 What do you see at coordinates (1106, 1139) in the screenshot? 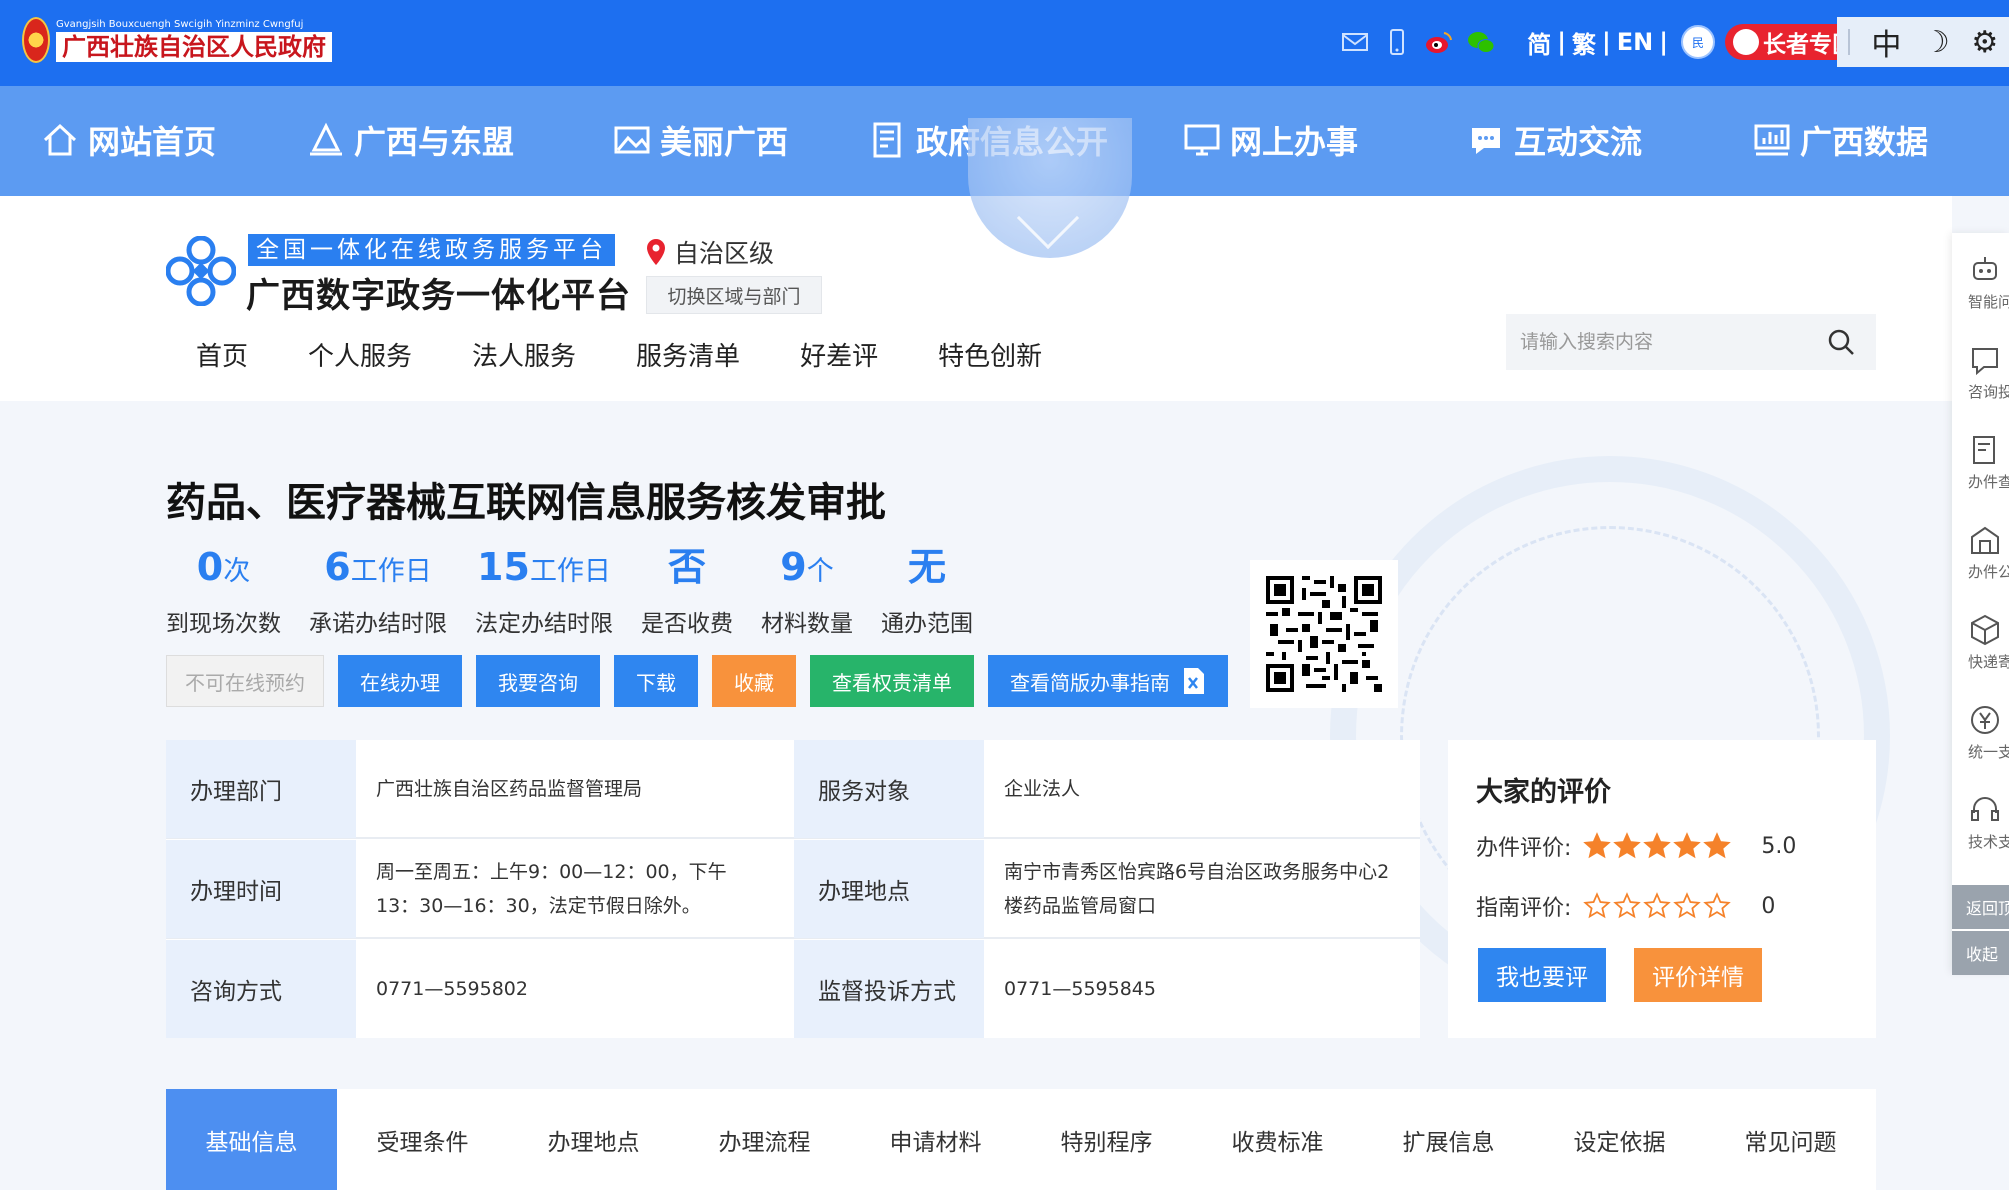
I see `tab-special-procedures: 特别程序` at bounding box center [1106, 1139].